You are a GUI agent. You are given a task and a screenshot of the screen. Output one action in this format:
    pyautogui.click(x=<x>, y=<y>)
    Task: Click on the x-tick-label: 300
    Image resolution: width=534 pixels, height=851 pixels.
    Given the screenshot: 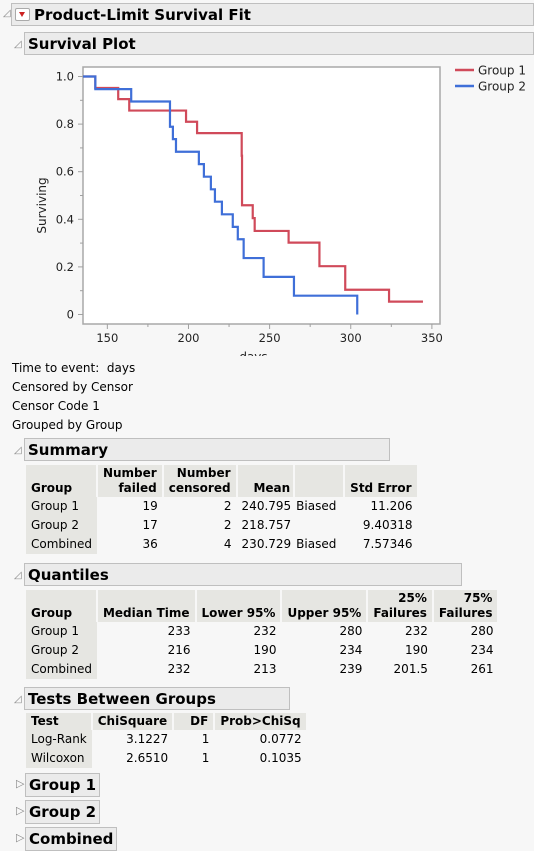 What is the action you would take?
    pyautogui.click(x=351, y=338)
    